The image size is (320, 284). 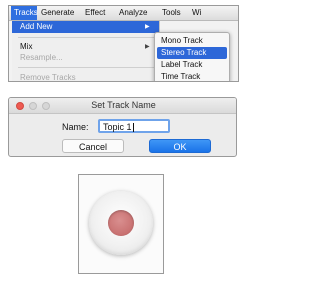 What do you see at coordinates (26, 46) in the screenshot?
I see `menu-item-mix-label: Mix` at bounding box center [26, 46].